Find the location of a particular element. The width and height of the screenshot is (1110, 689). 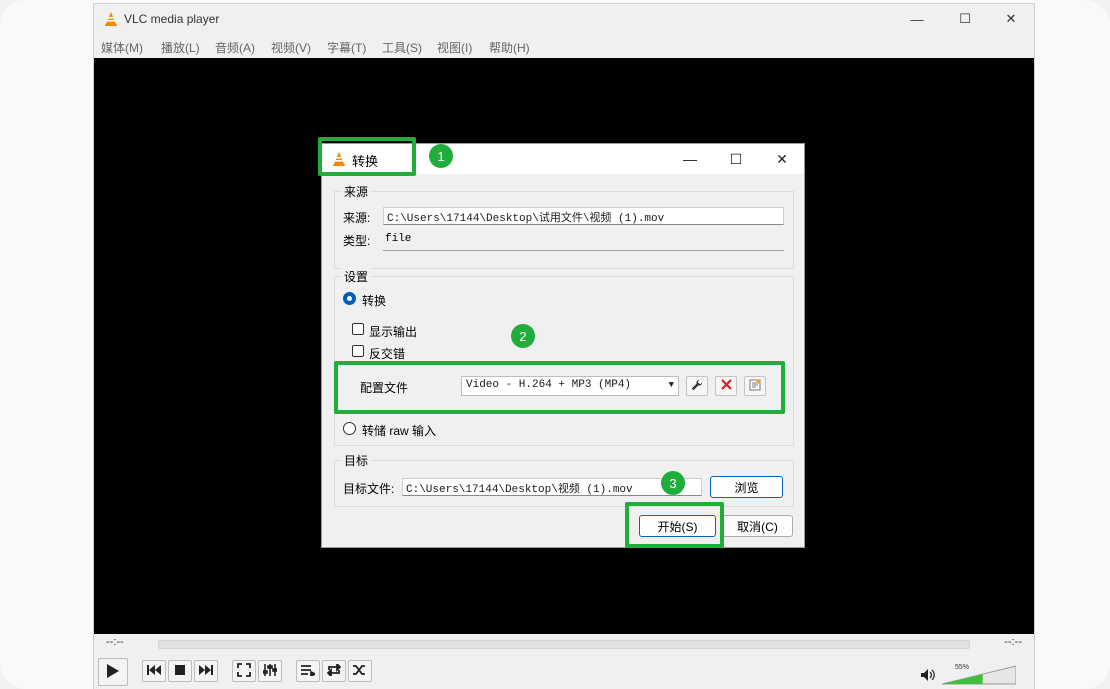

dialog-maximize-button: ☐ is located at coordinates (736, 159).